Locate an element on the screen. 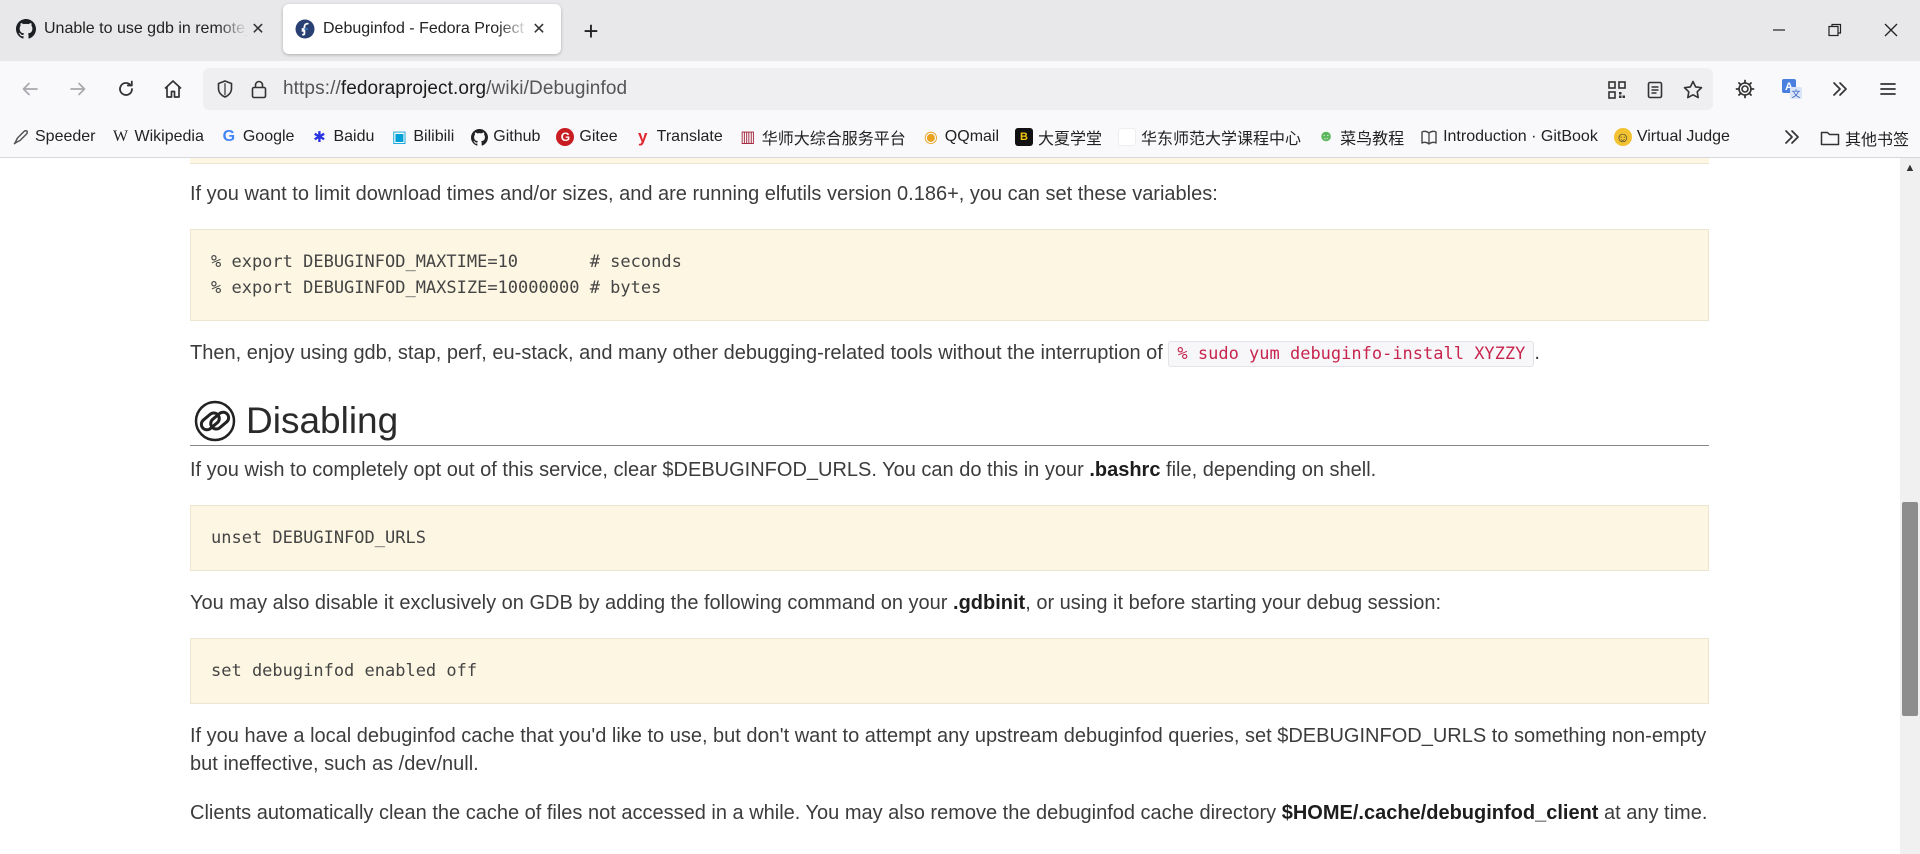 This screenshot has height=854, width=1920. bold-filename: .bashrc is located at coordinates (1125, 470).